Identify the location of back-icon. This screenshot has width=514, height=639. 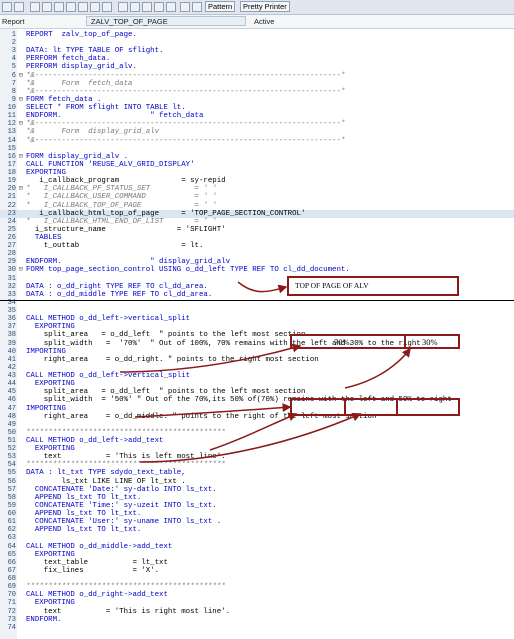
(7, 7).